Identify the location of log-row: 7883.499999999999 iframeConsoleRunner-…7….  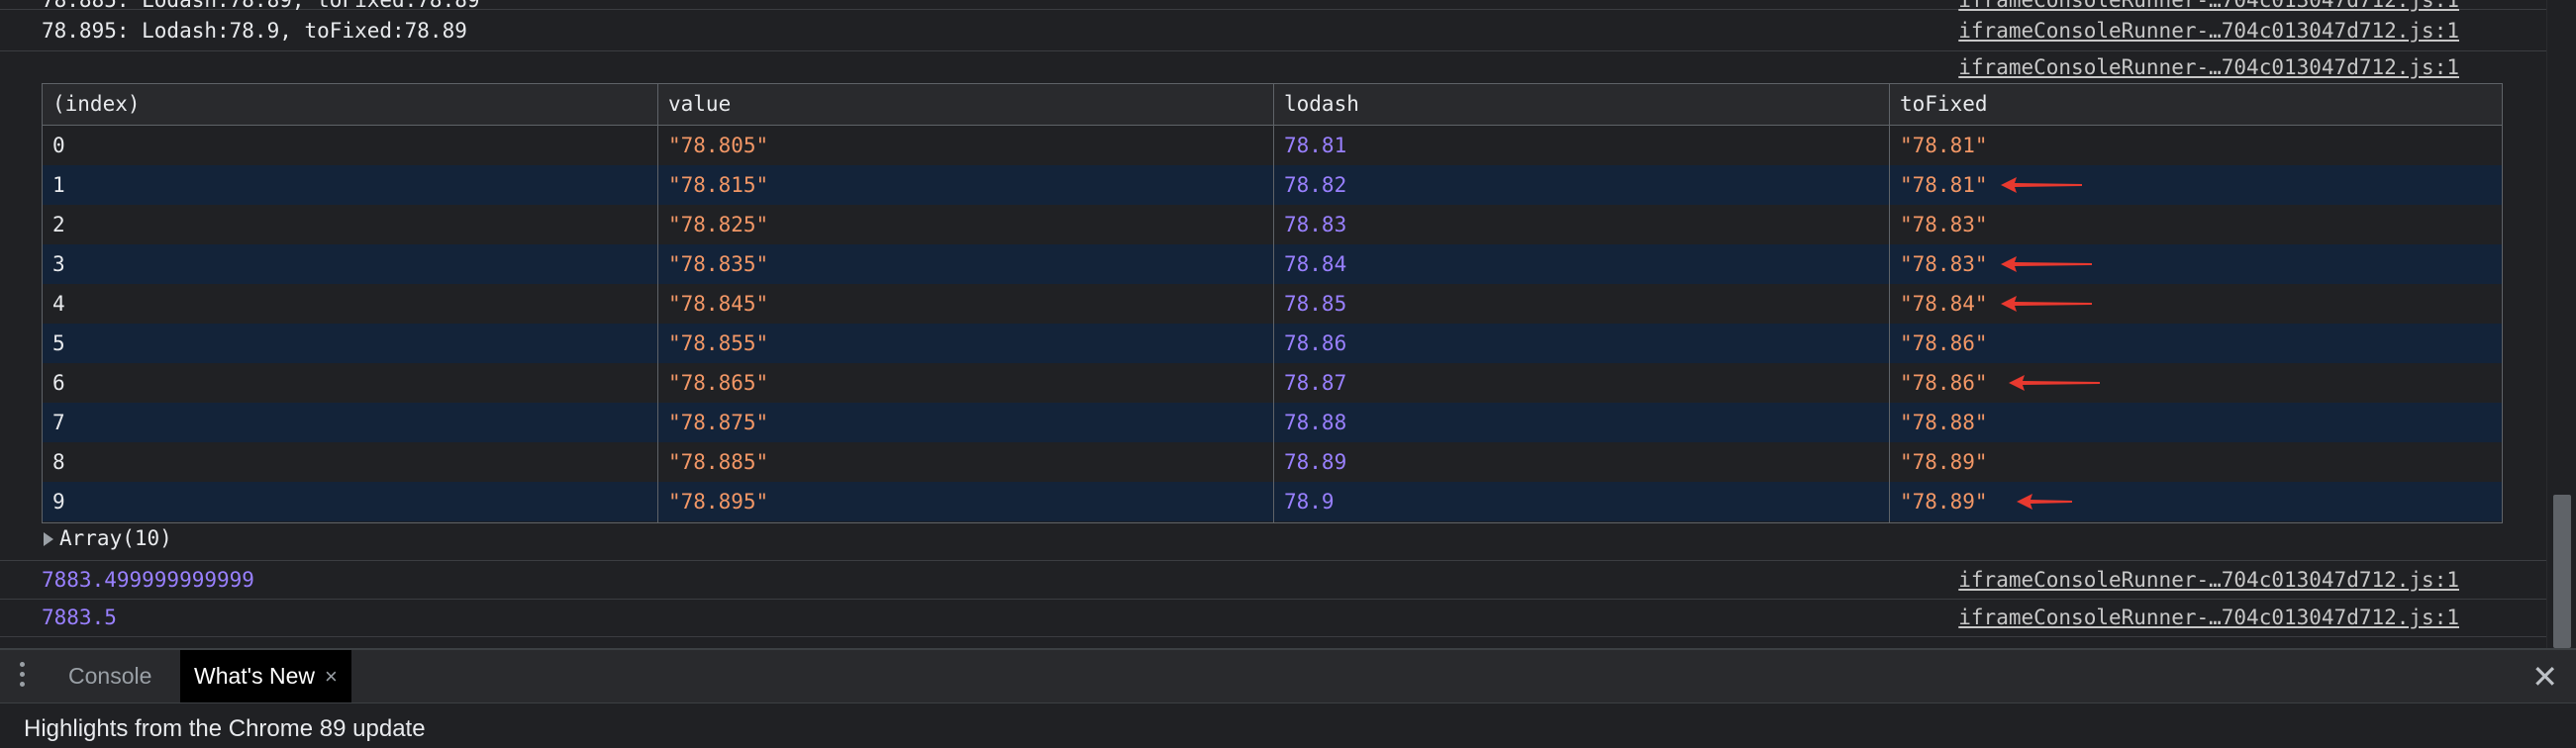
(1273, 580).